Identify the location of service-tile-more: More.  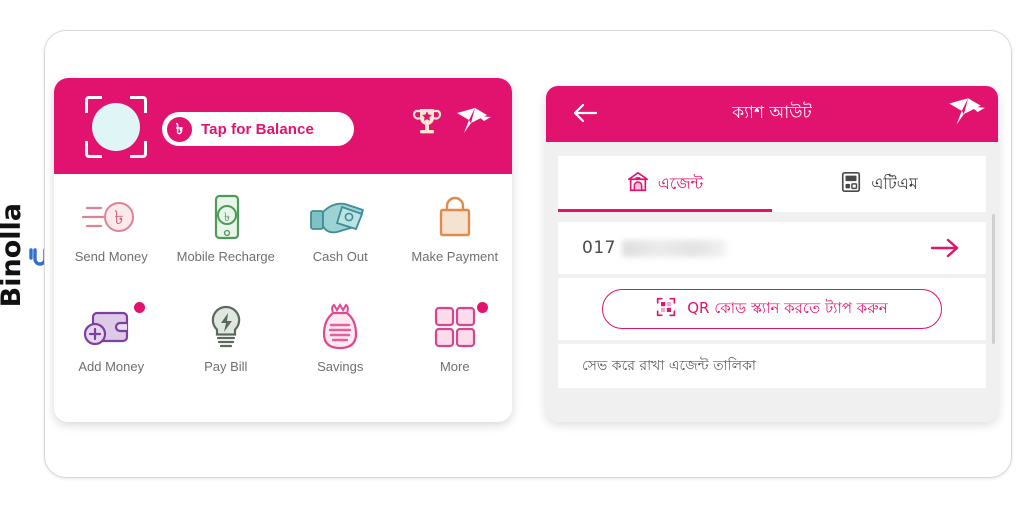
(455, 348).